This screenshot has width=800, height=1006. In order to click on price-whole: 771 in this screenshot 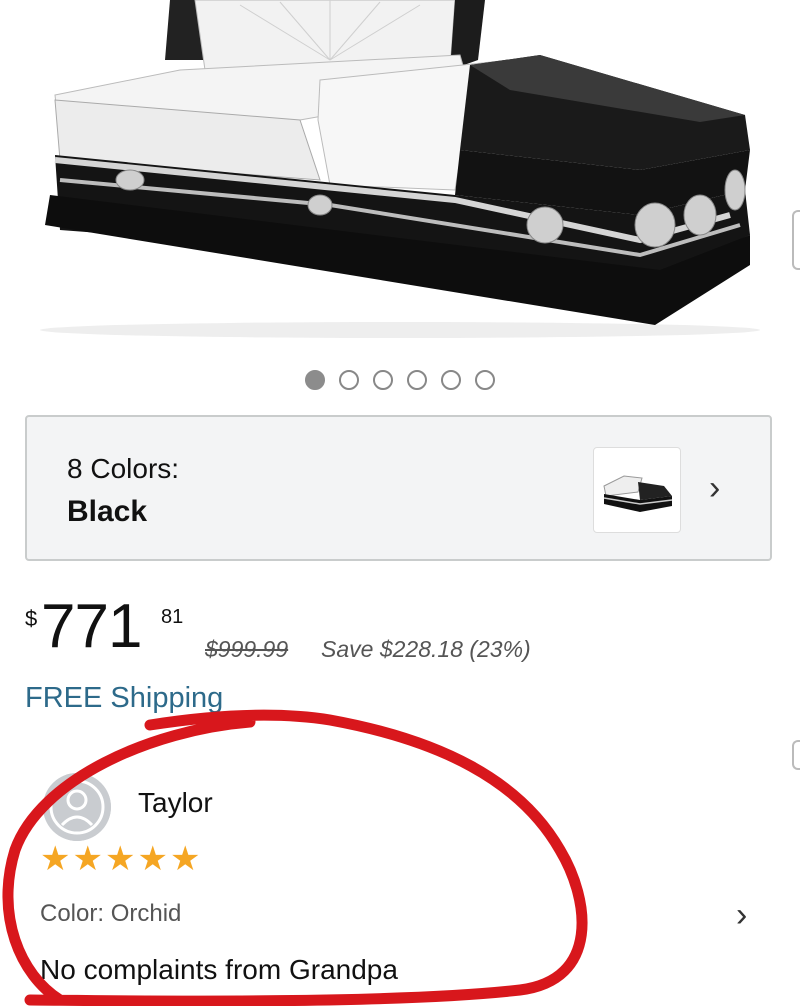, I will do `click(91, 626)`.